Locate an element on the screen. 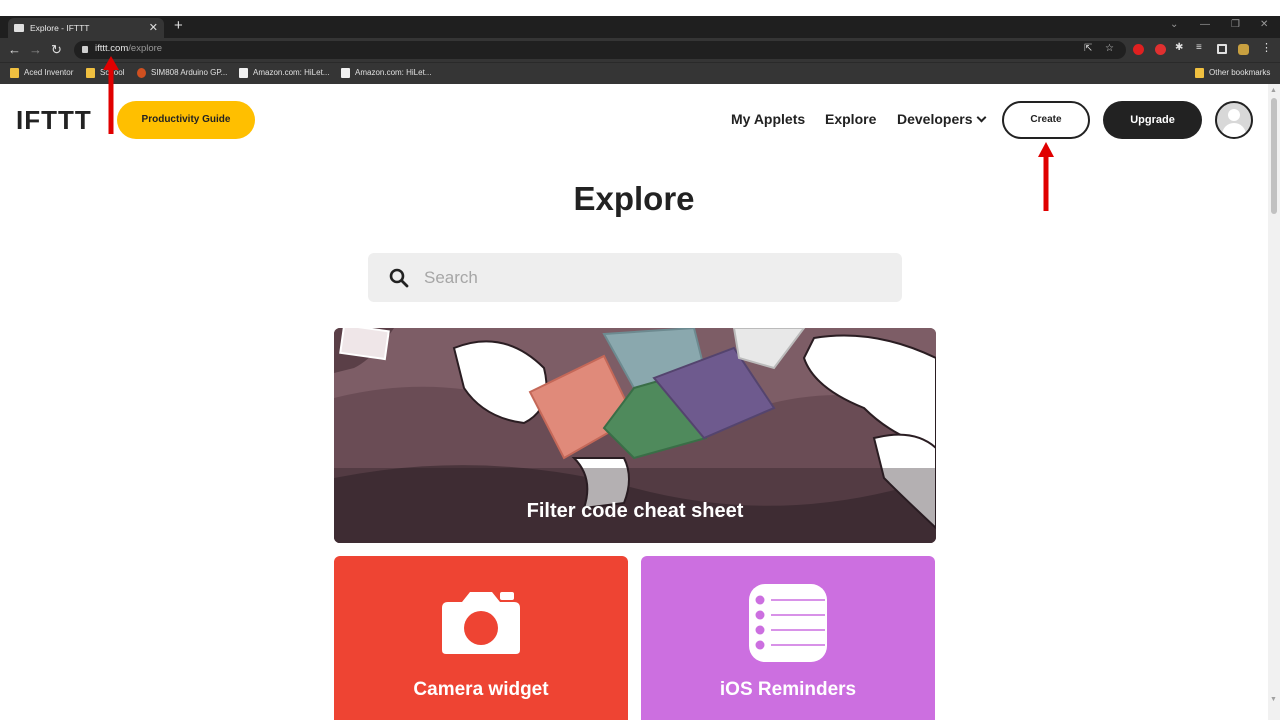  nav-developers: Developers is located at coordinates (942, 119).